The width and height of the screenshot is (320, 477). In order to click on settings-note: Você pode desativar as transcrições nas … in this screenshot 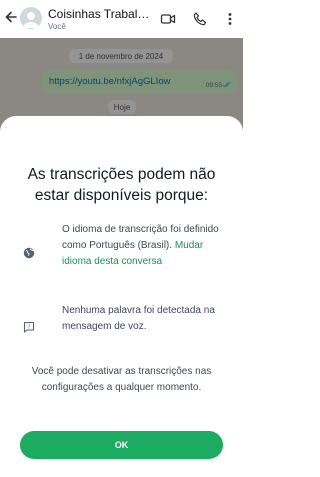, I will do `click(121, 379)`.